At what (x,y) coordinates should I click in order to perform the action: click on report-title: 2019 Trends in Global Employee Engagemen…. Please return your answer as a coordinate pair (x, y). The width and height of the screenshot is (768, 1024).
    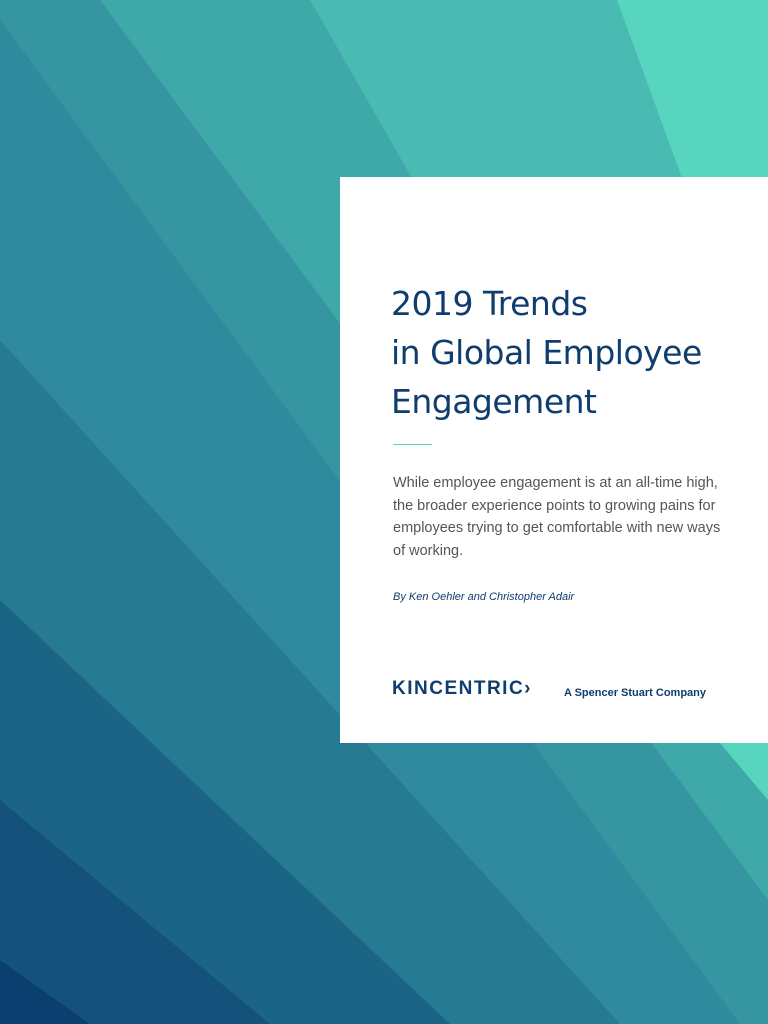
    Looking at the image, I should click on (546, 352).